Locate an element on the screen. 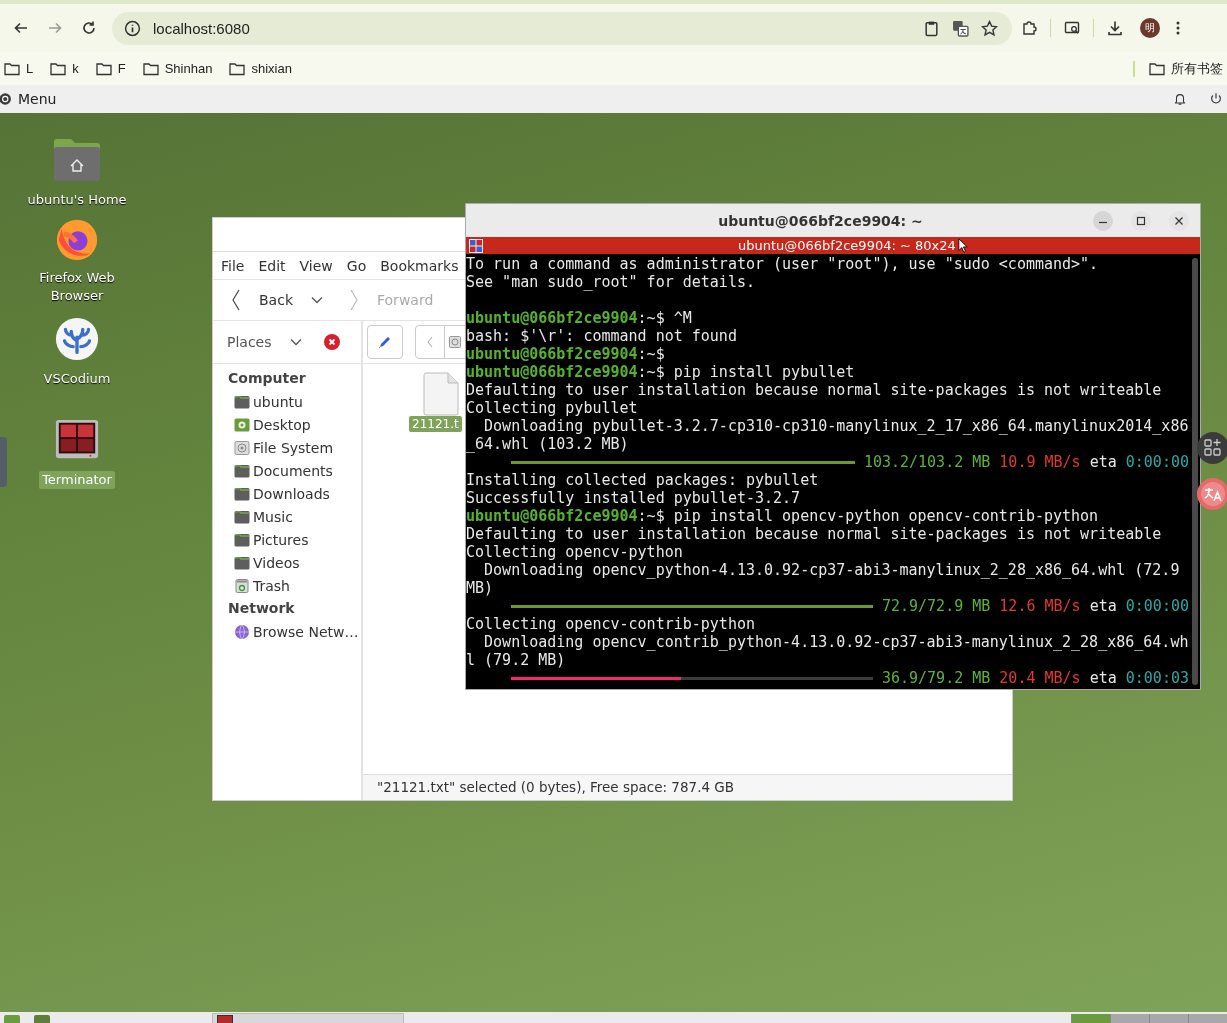 This screenshot has height=1023, width=1227. sidebar-item: File System is located at coordinates (294, 447).